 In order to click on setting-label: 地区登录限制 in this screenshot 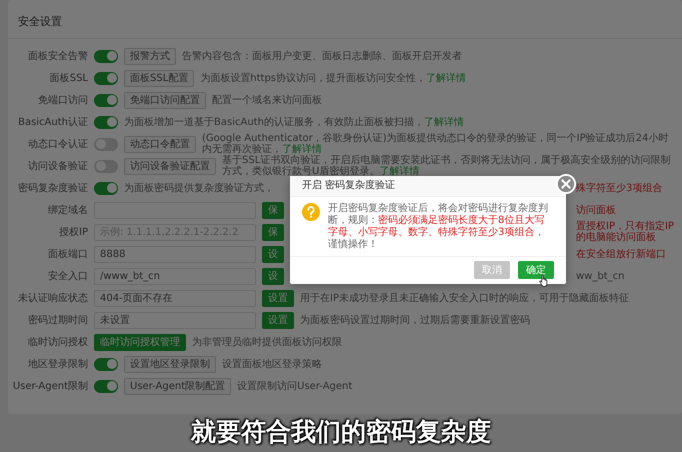, I will do `click(57, 364)`.